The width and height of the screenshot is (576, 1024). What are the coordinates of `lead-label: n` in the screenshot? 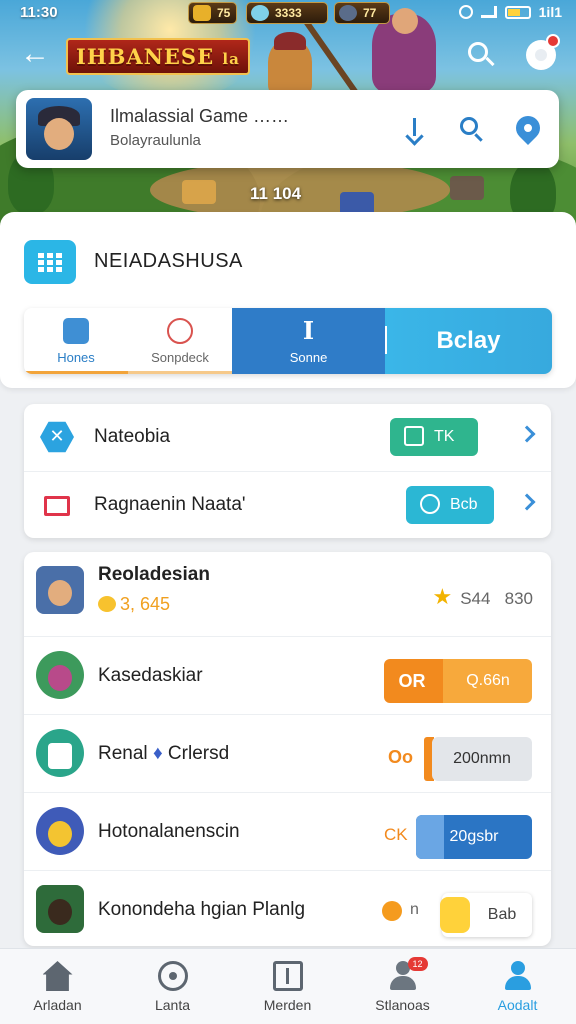 It's located at (414, 909).